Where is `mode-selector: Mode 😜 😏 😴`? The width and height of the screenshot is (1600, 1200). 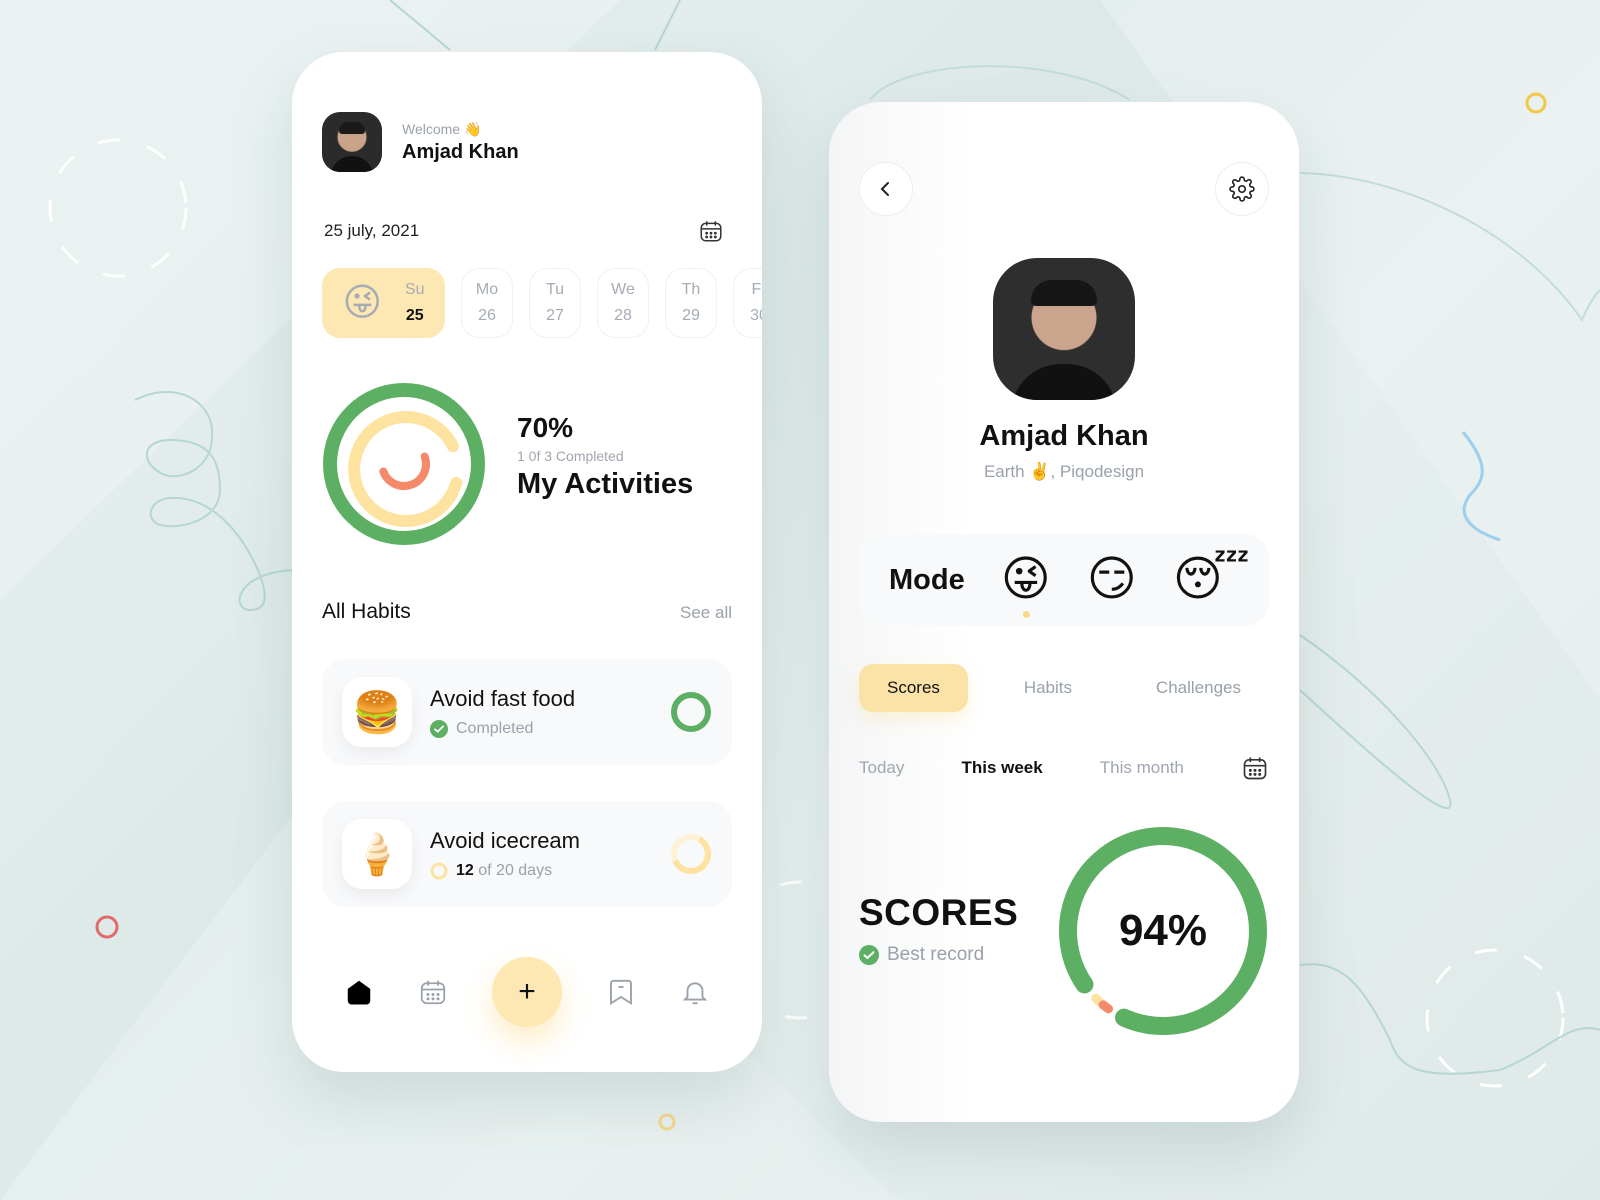 mode-selector: Mode 😜 😏 😴 is located at coordinates (1064, 580).